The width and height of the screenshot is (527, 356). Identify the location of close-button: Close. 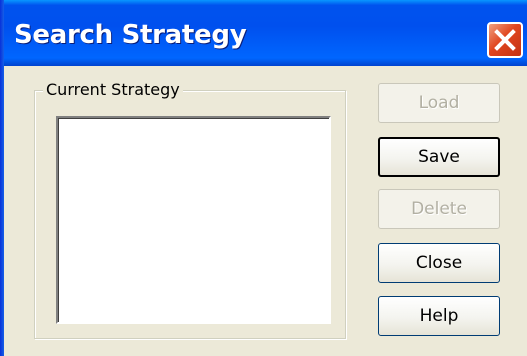
(439, 263).